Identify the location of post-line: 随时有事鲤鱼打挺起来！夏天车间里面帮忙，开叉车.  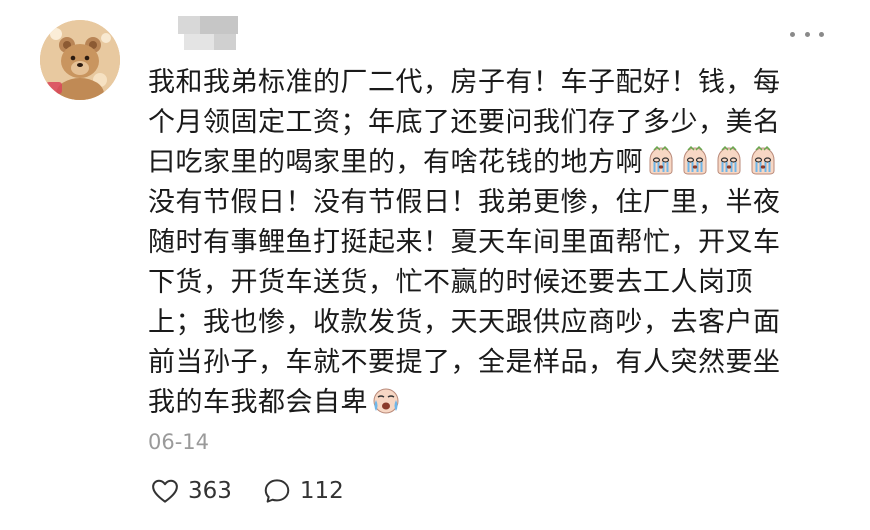
(464, 242).